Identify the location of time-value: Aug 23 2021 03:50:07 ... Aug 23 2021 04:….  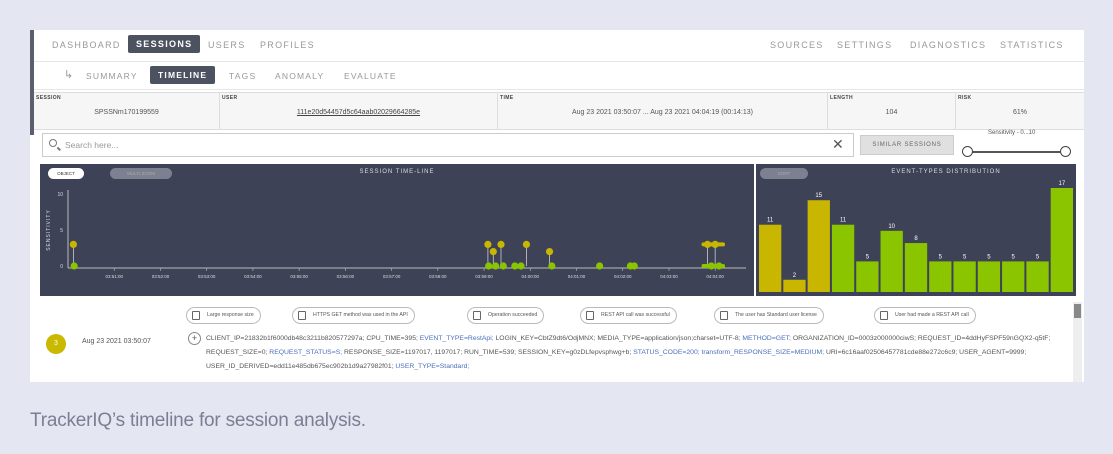
(662, 112).